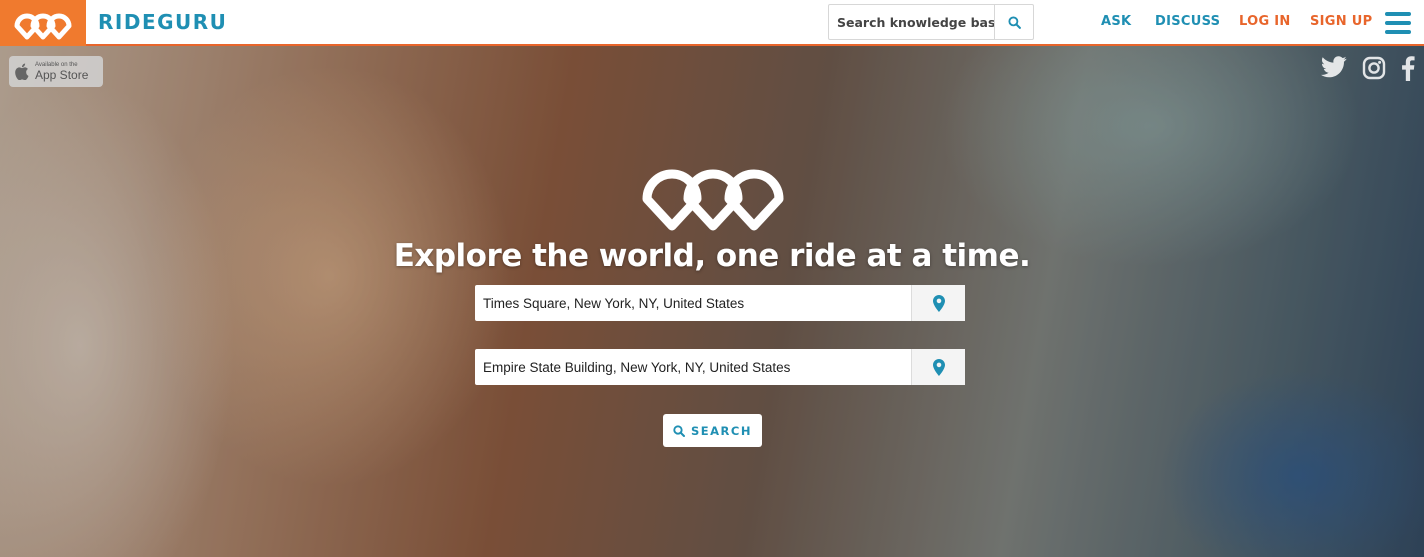 The width and height of the screenshot is (1424, 557). I want to click on pickup-location-field, so click(720, 303).